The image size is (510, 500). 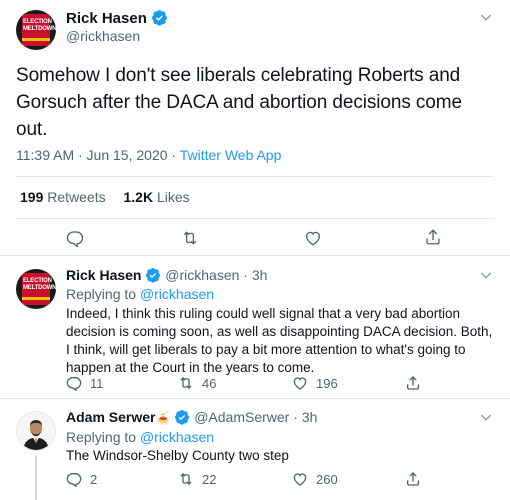 What do you see at coordinates (209, 383) in the screenshot?
I see `retweet-count: 46` at bounding box center [209, 383].